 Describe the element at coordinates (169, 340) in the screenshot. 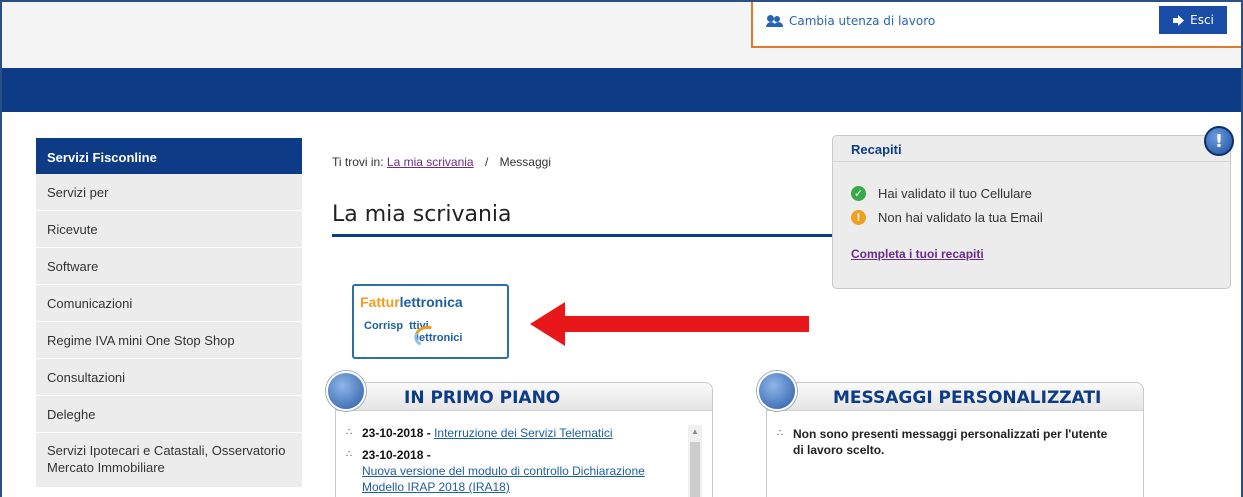

I see `sidebar-item-regime-iva: Regime IVA mini One Stop Shop` at that location.